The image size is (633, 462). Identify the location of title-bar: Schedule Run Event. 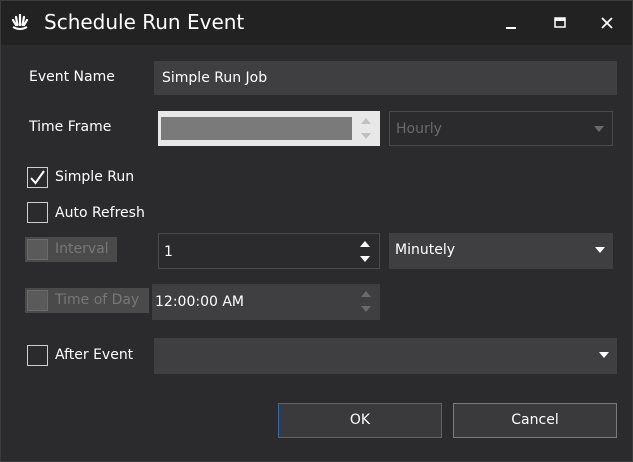
(316, 23).